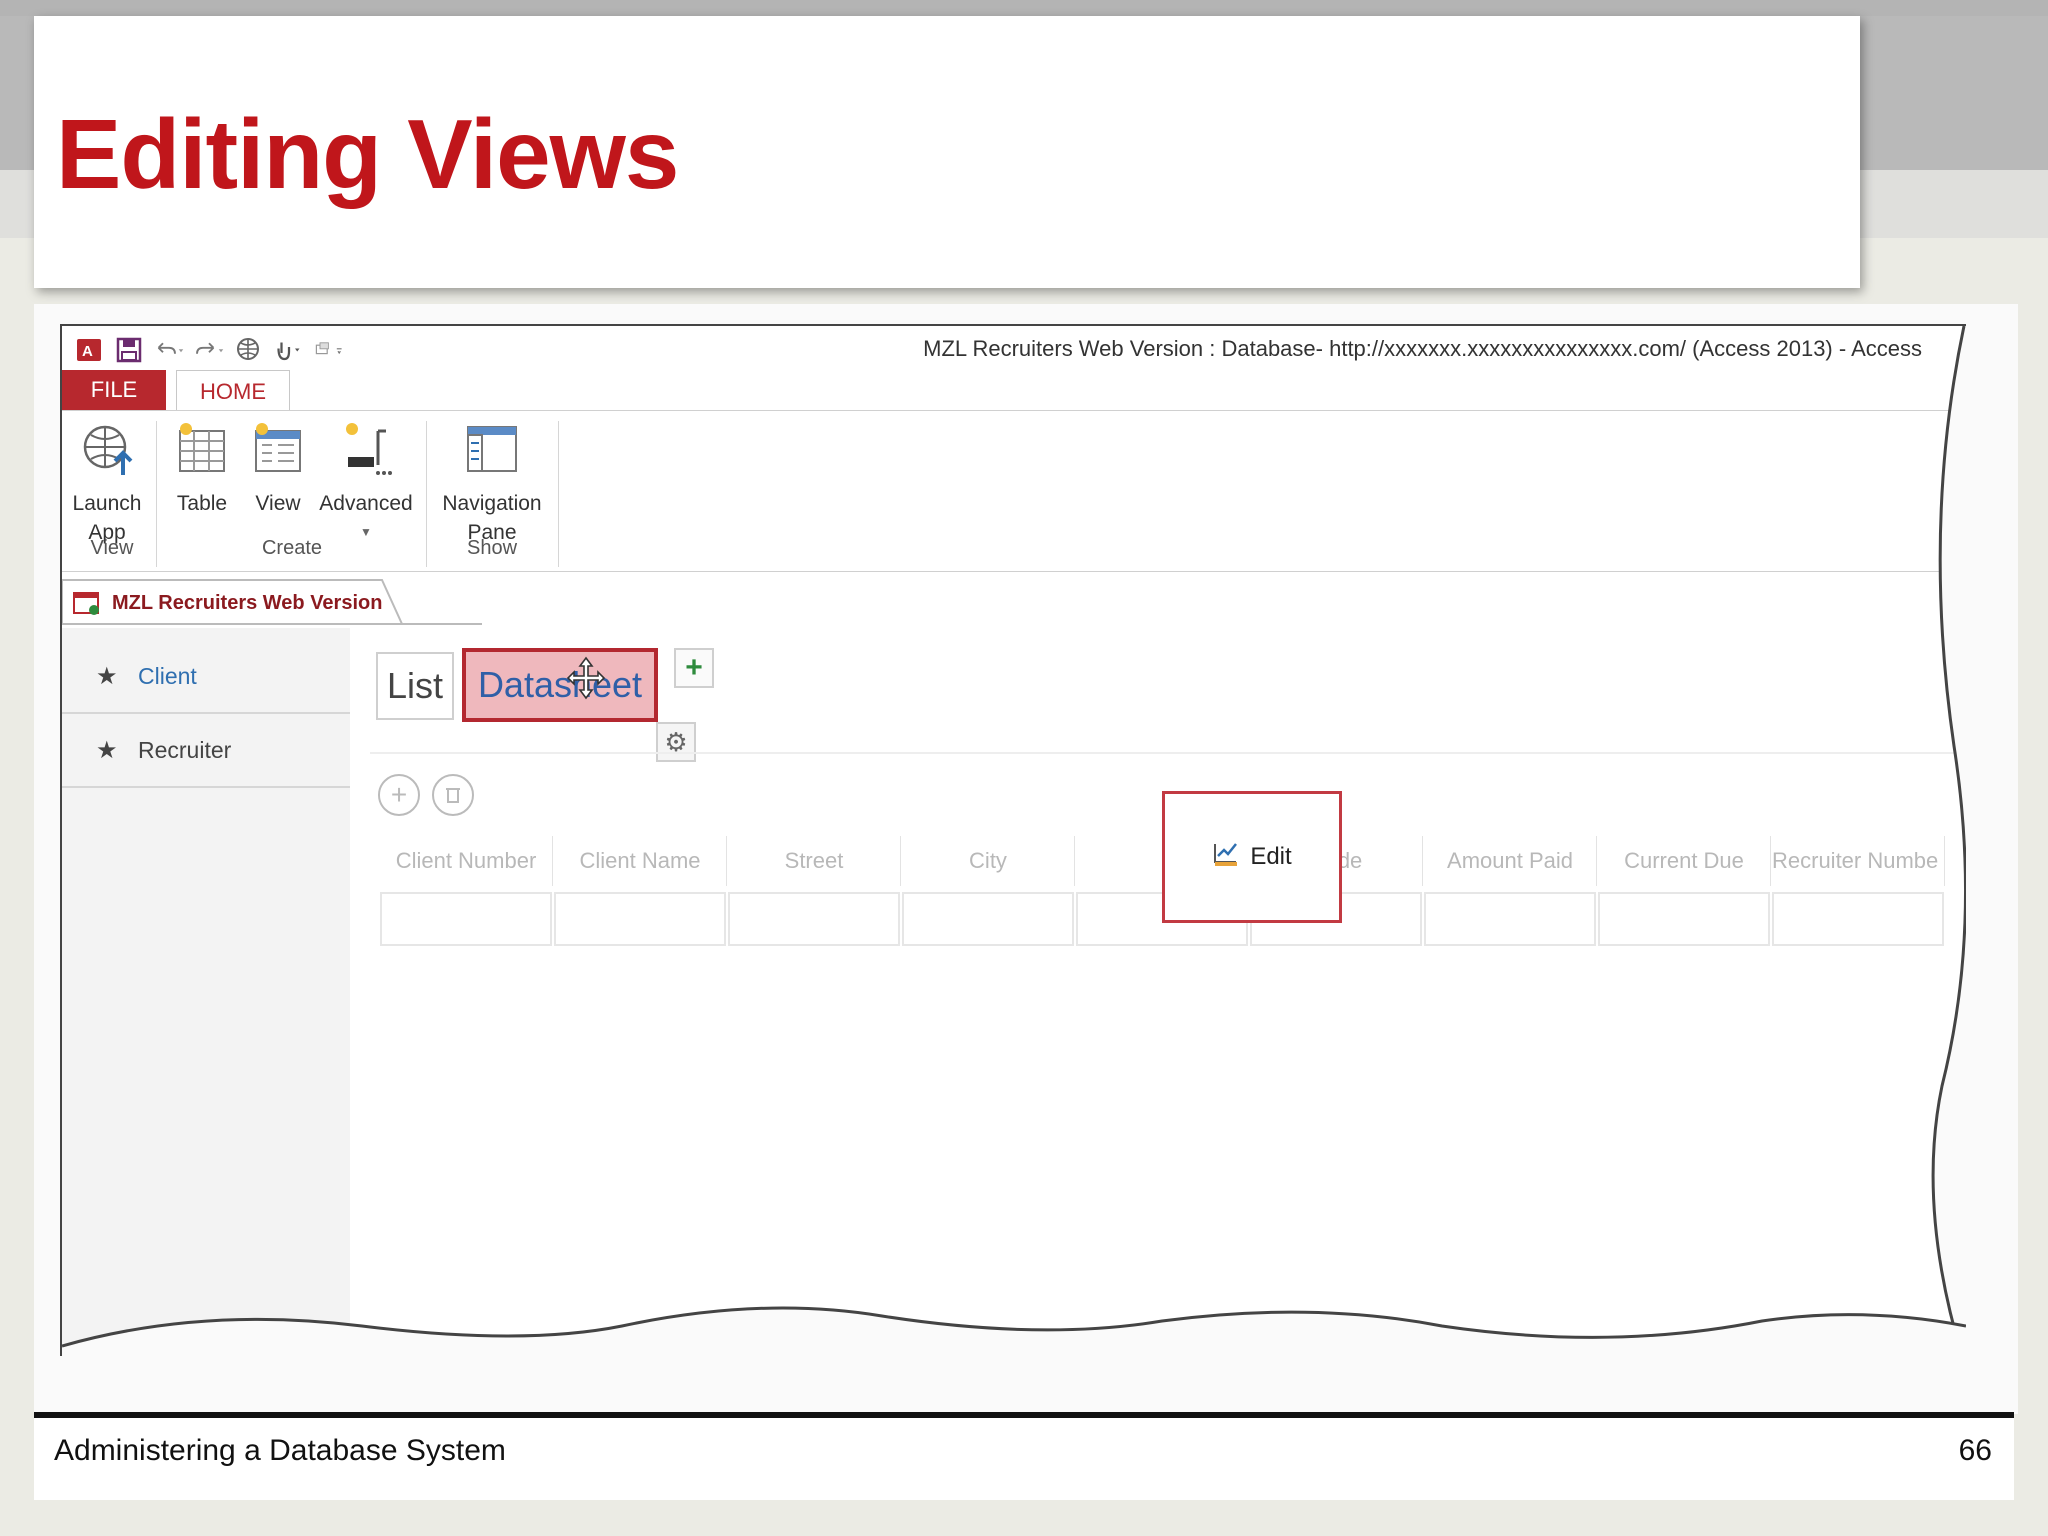 The image size is (2048, 1536). What do you see at coordinates (1024, 8) in the screenshot?
I see `top-strip` at bounding box center [1024, 8].